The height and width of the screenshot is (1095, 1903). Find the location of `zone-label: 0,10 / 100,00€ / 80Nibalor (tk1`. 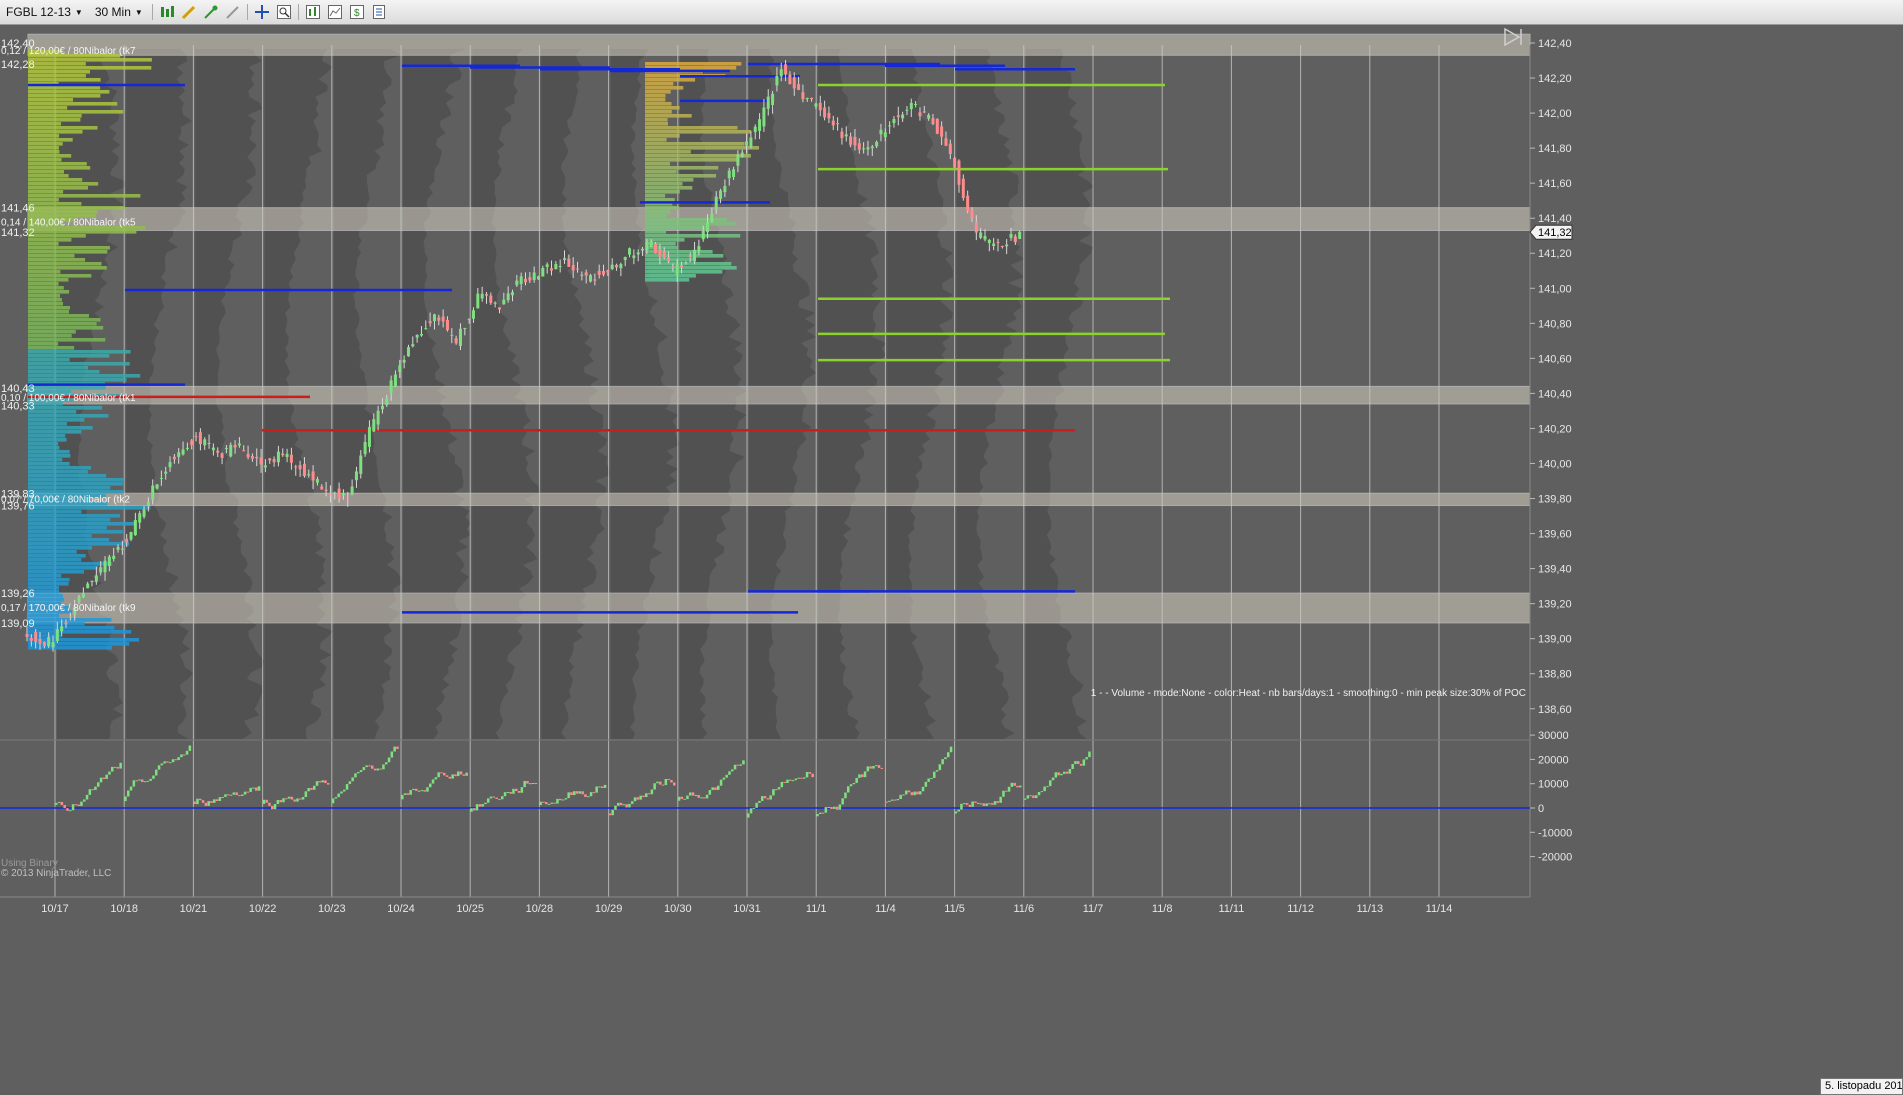

zone-label: 0,10 / 100,00€ / 80Nibalor (tk1 is located at coordinates (68, 398).